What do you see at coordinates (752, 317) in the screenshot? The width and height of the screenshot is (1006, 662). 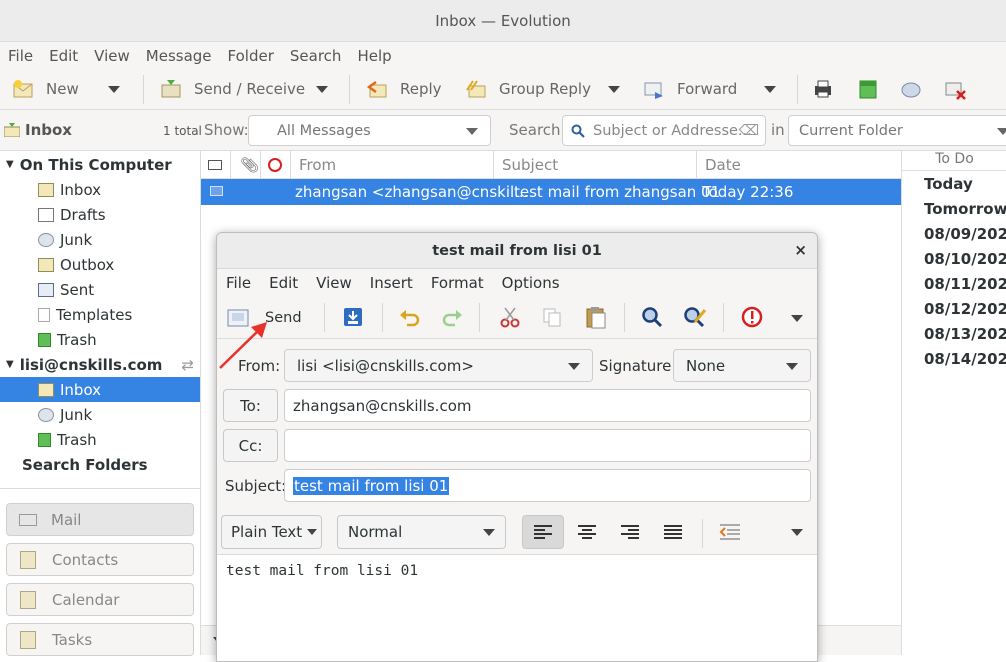 I see `priority-icon` at bounding box center [752, 317].